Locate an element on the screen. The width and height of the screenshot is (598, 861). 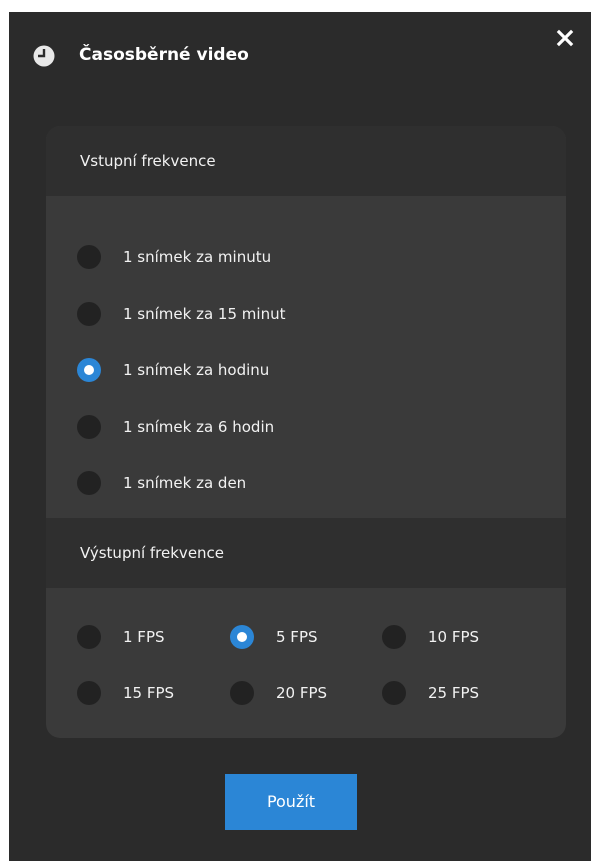
input-option-per-minute: 1 snímek za minutu is located at coordinates (174, 257).